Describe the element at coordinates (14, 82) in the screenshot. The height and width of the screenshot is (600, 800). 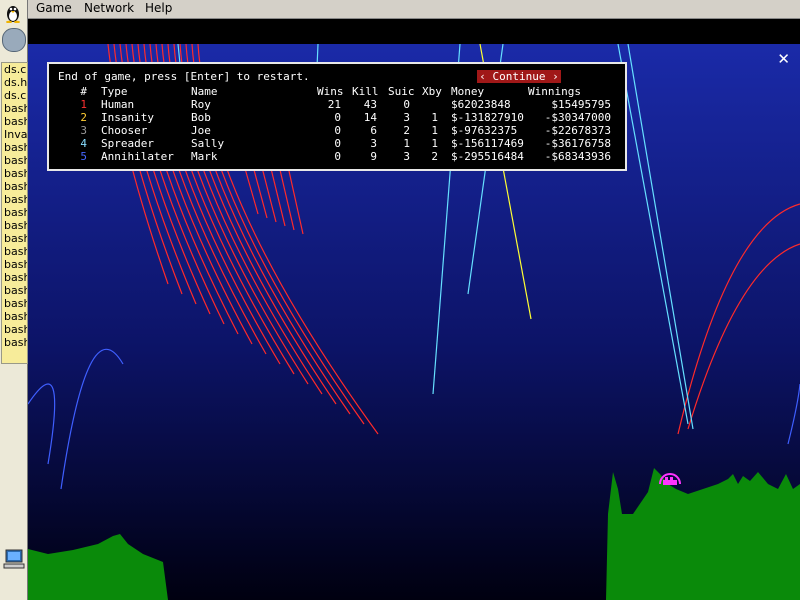
I see `task-item: ds.h` at that location.